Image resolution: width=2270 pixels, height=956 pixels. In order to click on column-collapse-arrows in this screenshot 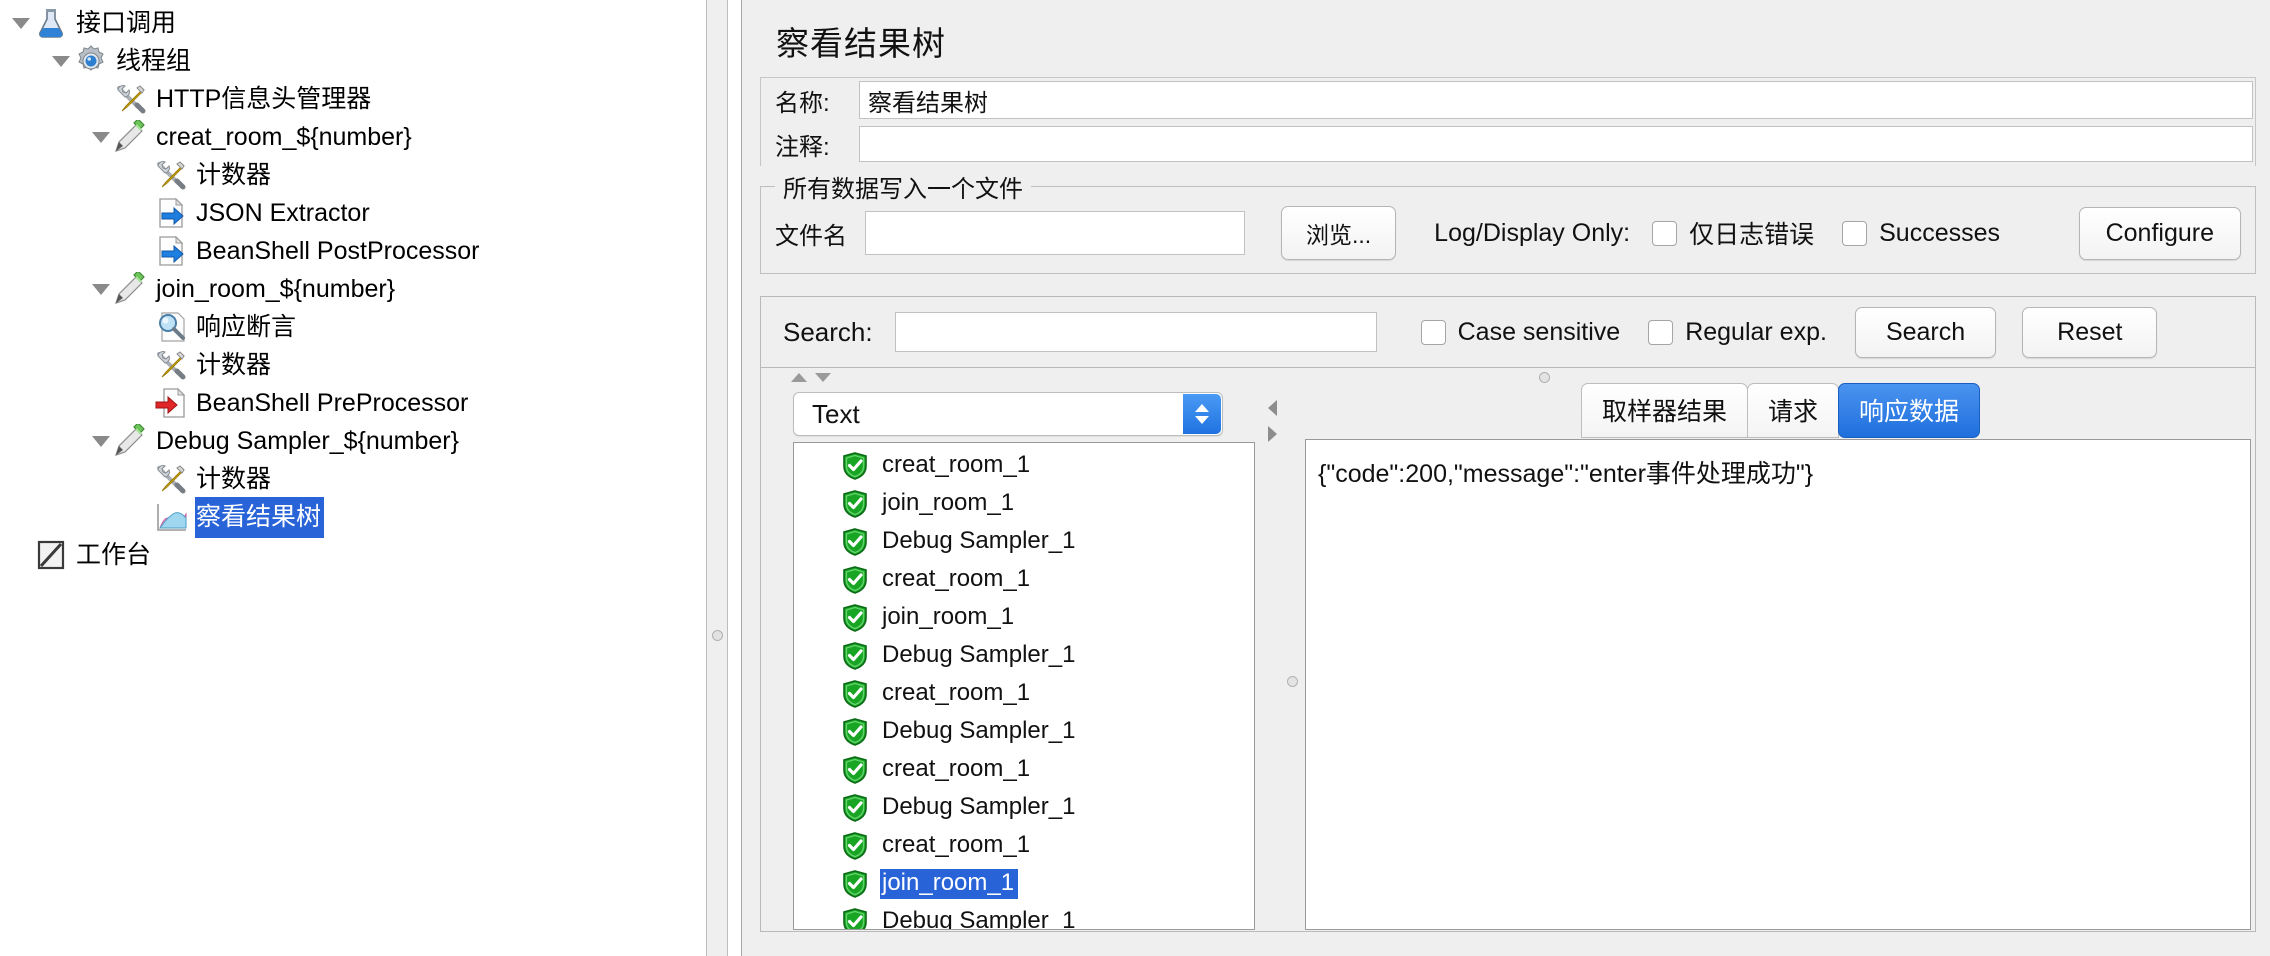, I will do `click(1272, 658)`.